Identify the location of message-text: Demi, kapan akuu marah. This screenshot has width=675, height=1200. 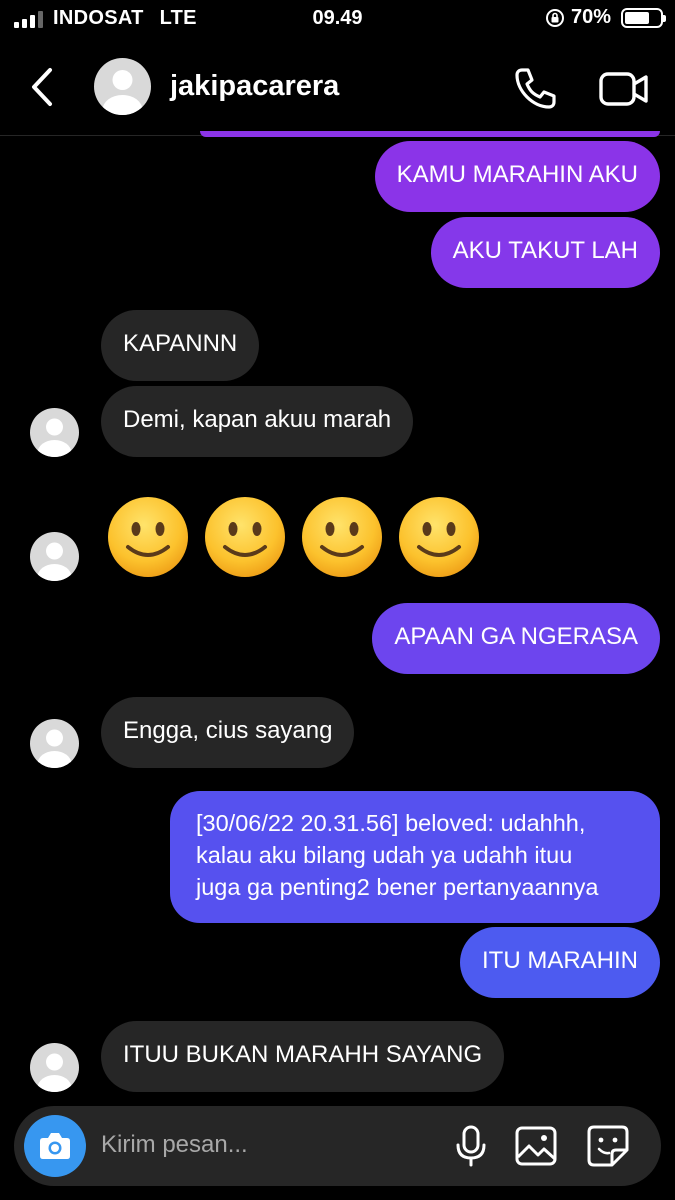
(257, 419).